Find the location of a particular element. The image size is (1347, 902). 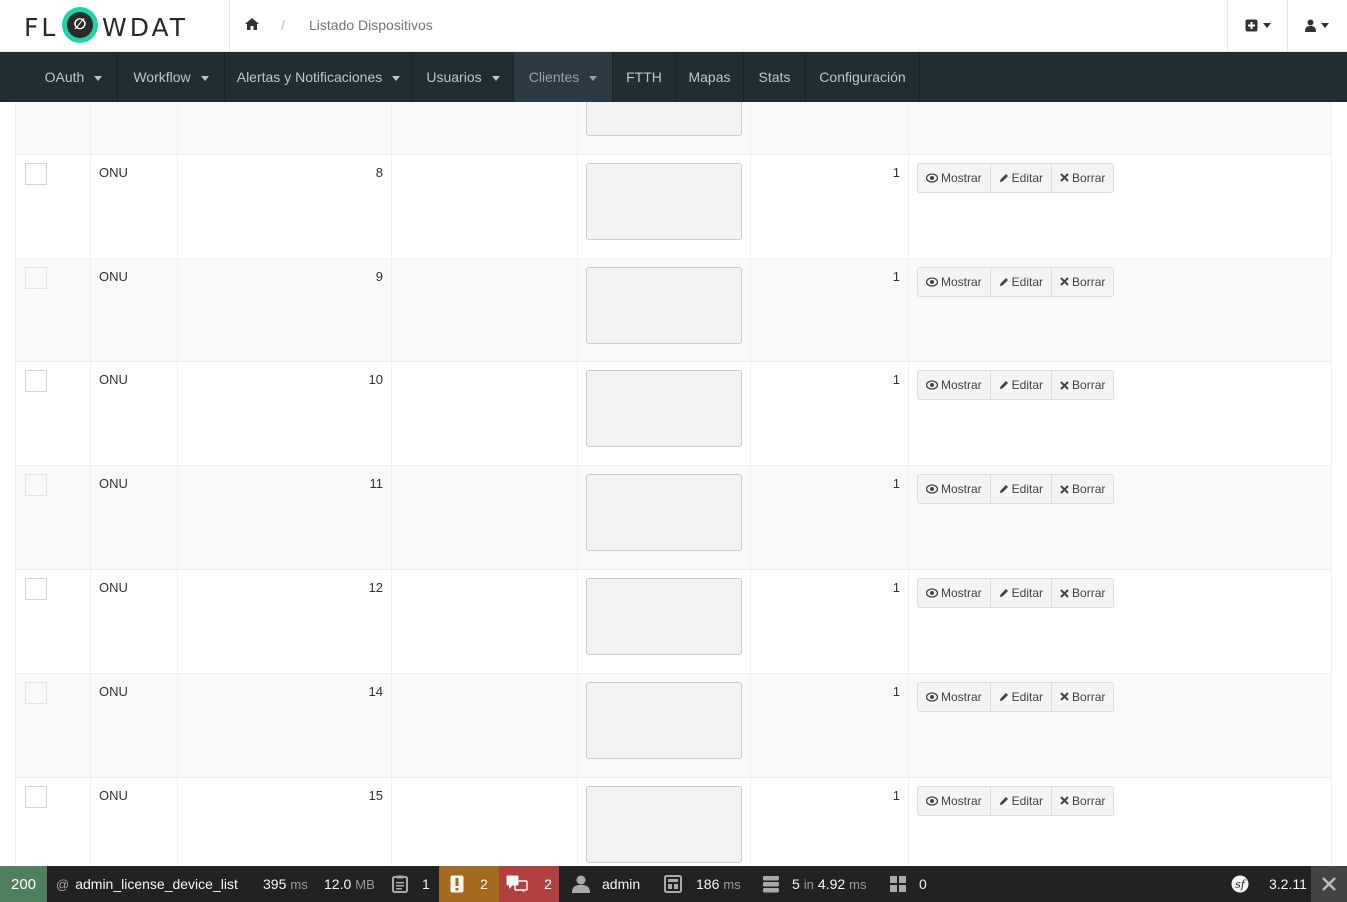

device-id: 12 is located at coordinates (375, 587).